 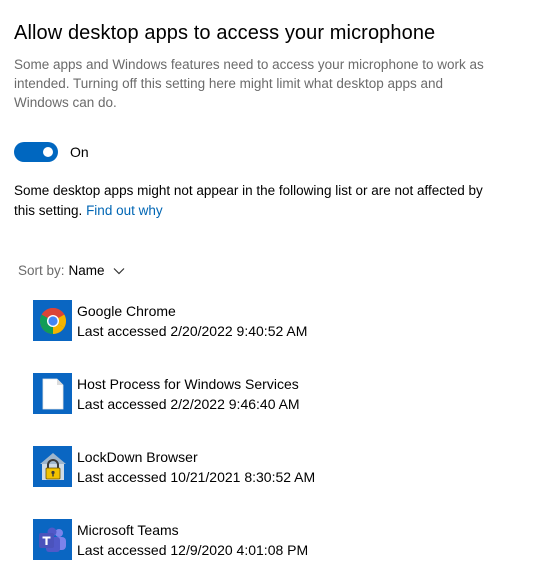 What do you see at coordinates (126, 311) in the screenshot?
I see `app-name: Google Chrome` at bounding box center [126, 311].